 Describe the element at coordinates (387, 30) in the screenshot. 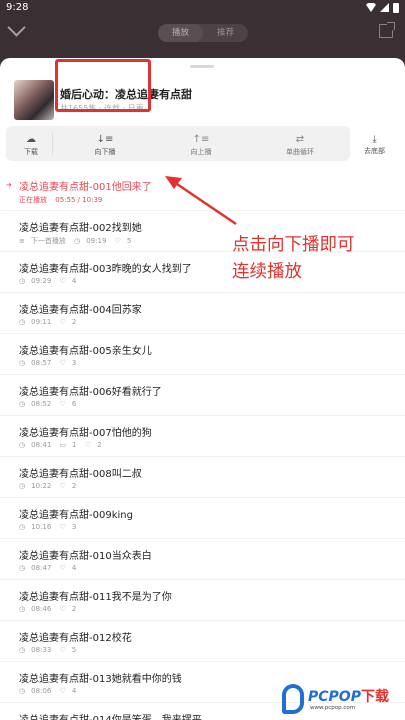

I see `share-icon` at that location.